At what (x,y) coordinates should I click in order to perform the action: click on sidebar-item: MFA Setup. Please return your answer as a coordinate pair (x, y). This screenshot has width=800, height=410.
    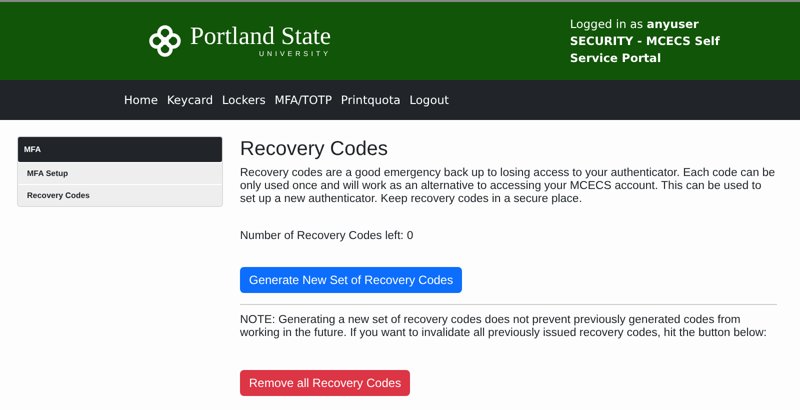
    Looking at the image, I should click on (120, 173).